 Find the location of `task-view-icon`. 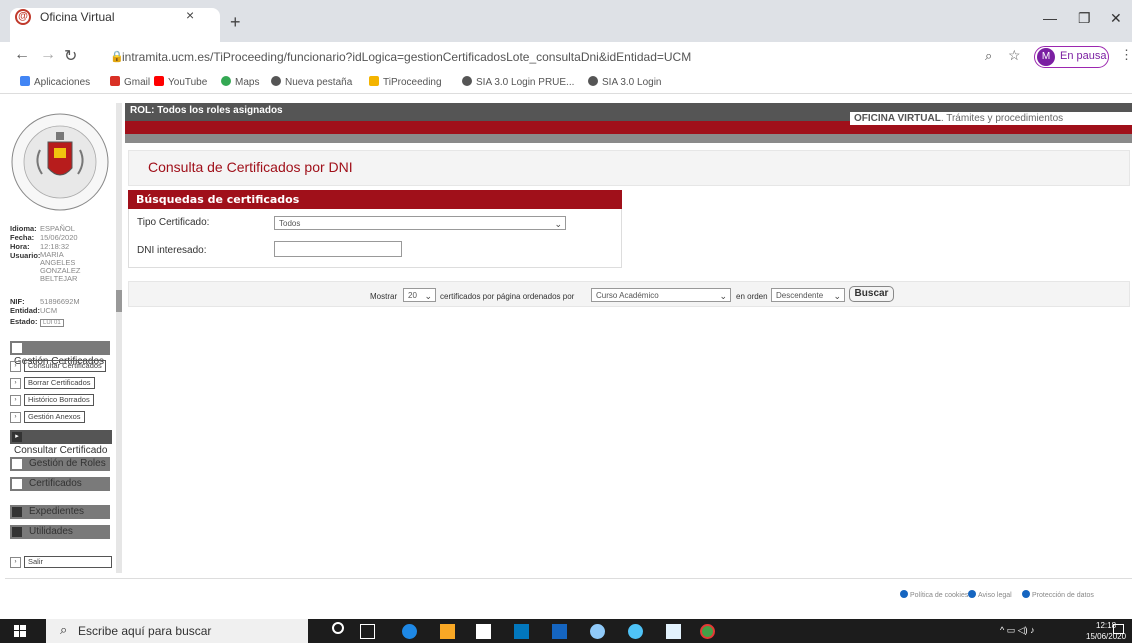

task-view-icon is located at coordinates (367, 631).